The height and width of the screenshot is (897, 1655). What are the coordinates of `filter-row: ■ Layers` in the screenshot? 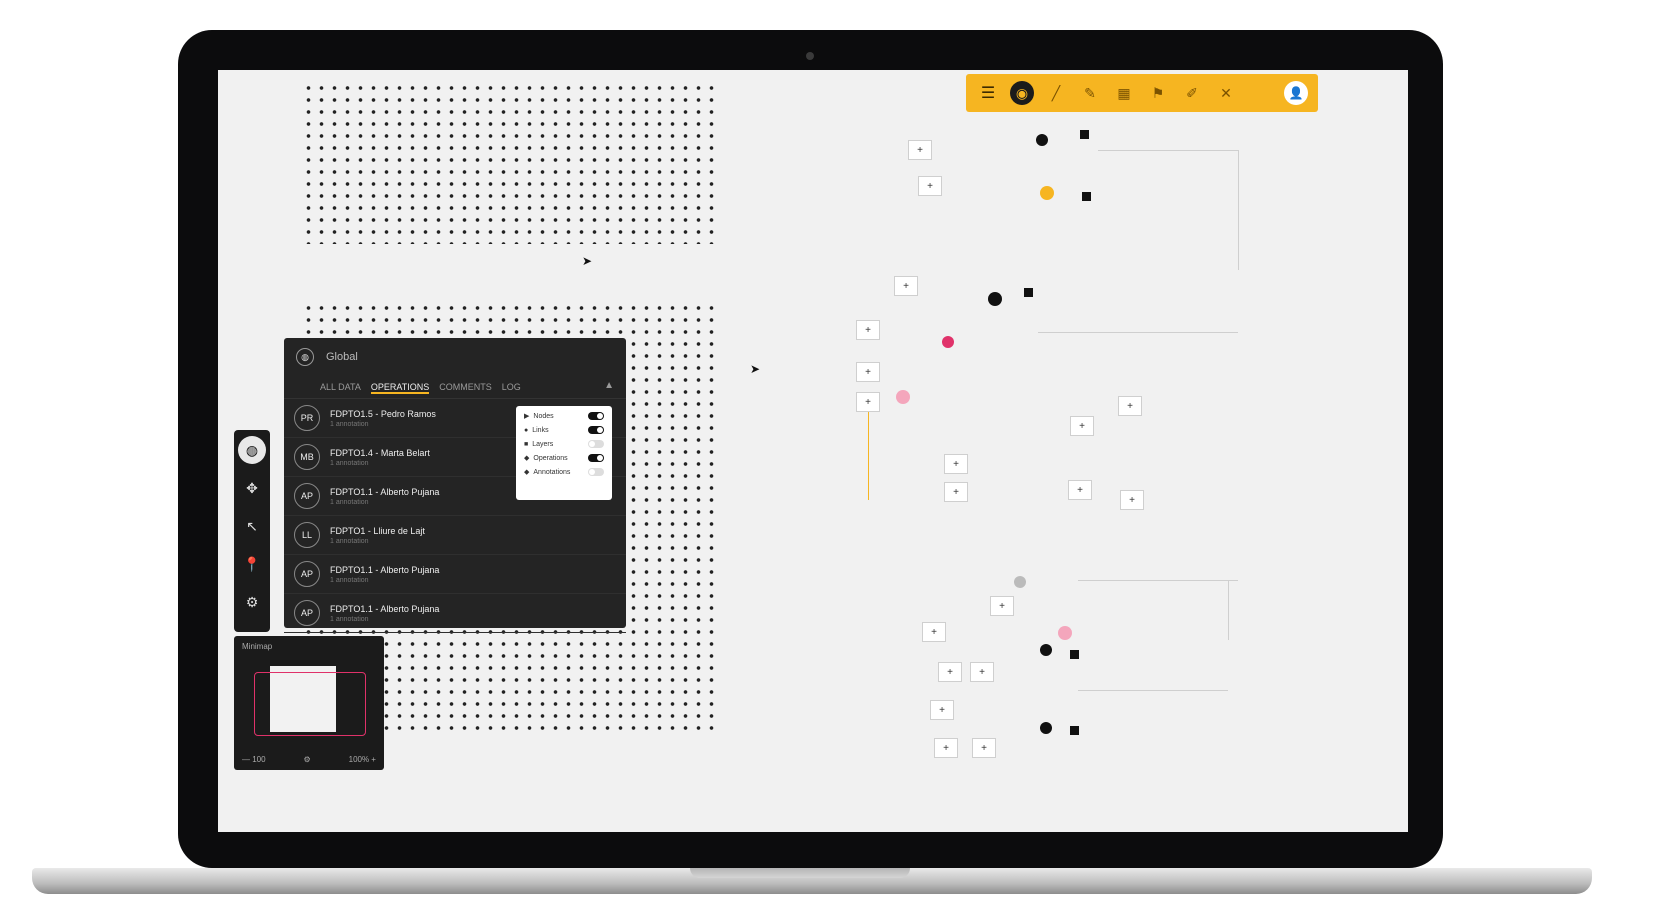 It's located at (564, 444).